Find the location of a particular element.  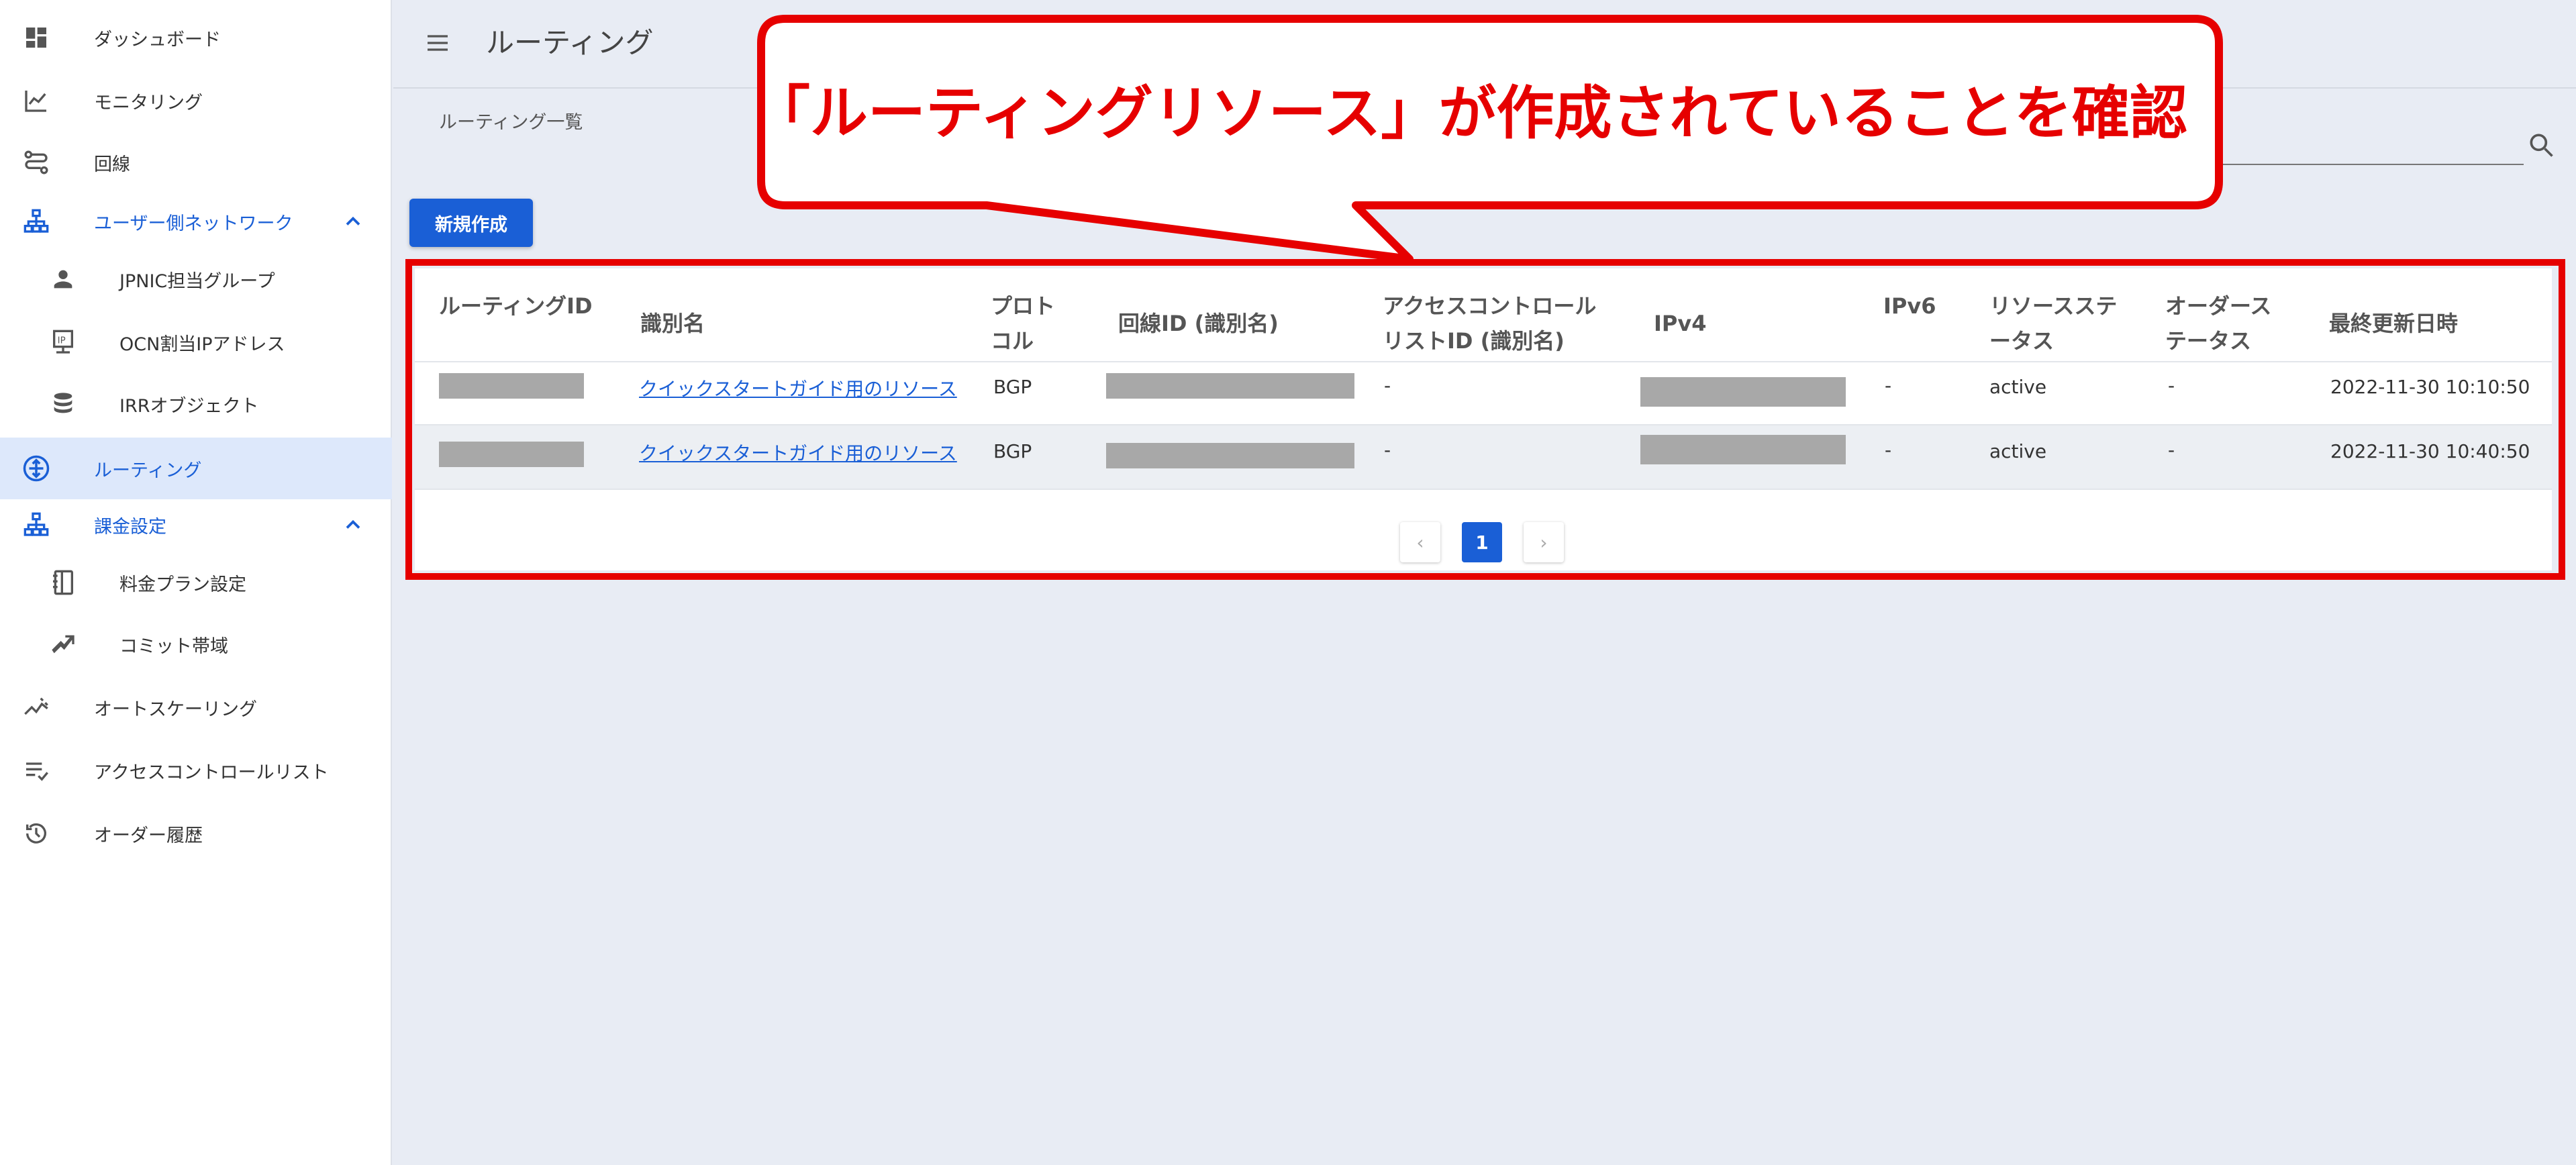

svg-text: IP is located at coordinates (62, 341).